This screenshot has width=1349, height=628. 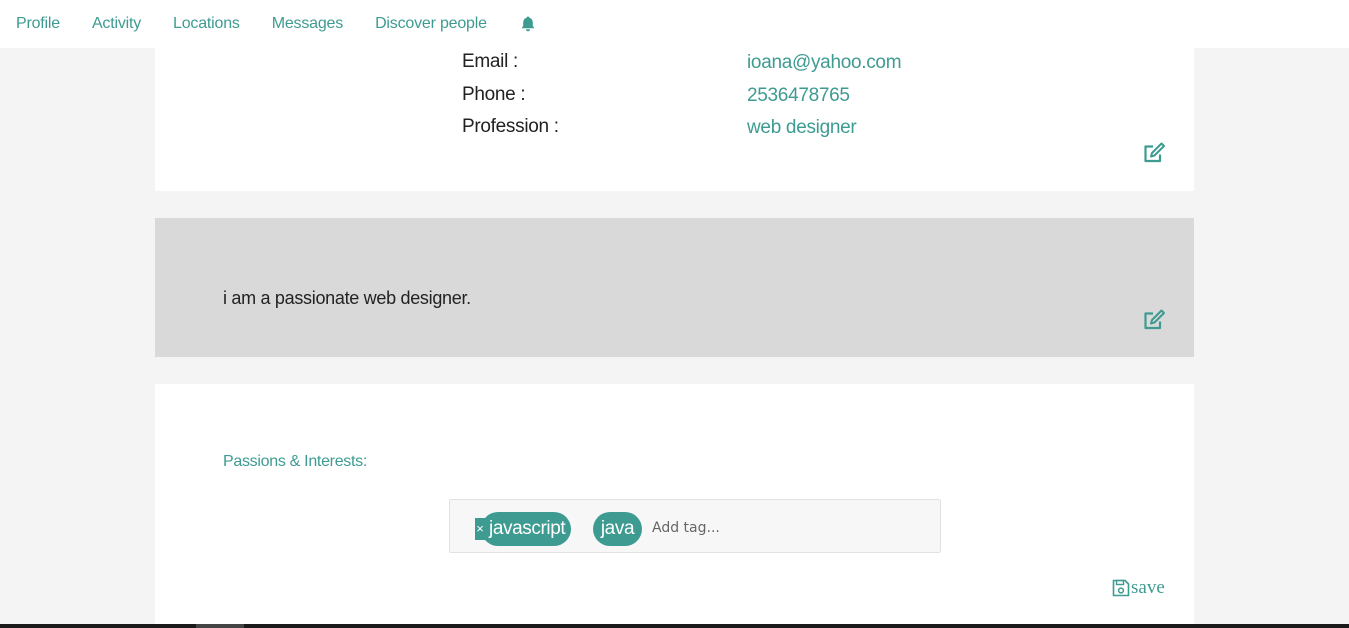 I want to click on tag-input-box: javascript × java, so click(x=695, y=526).